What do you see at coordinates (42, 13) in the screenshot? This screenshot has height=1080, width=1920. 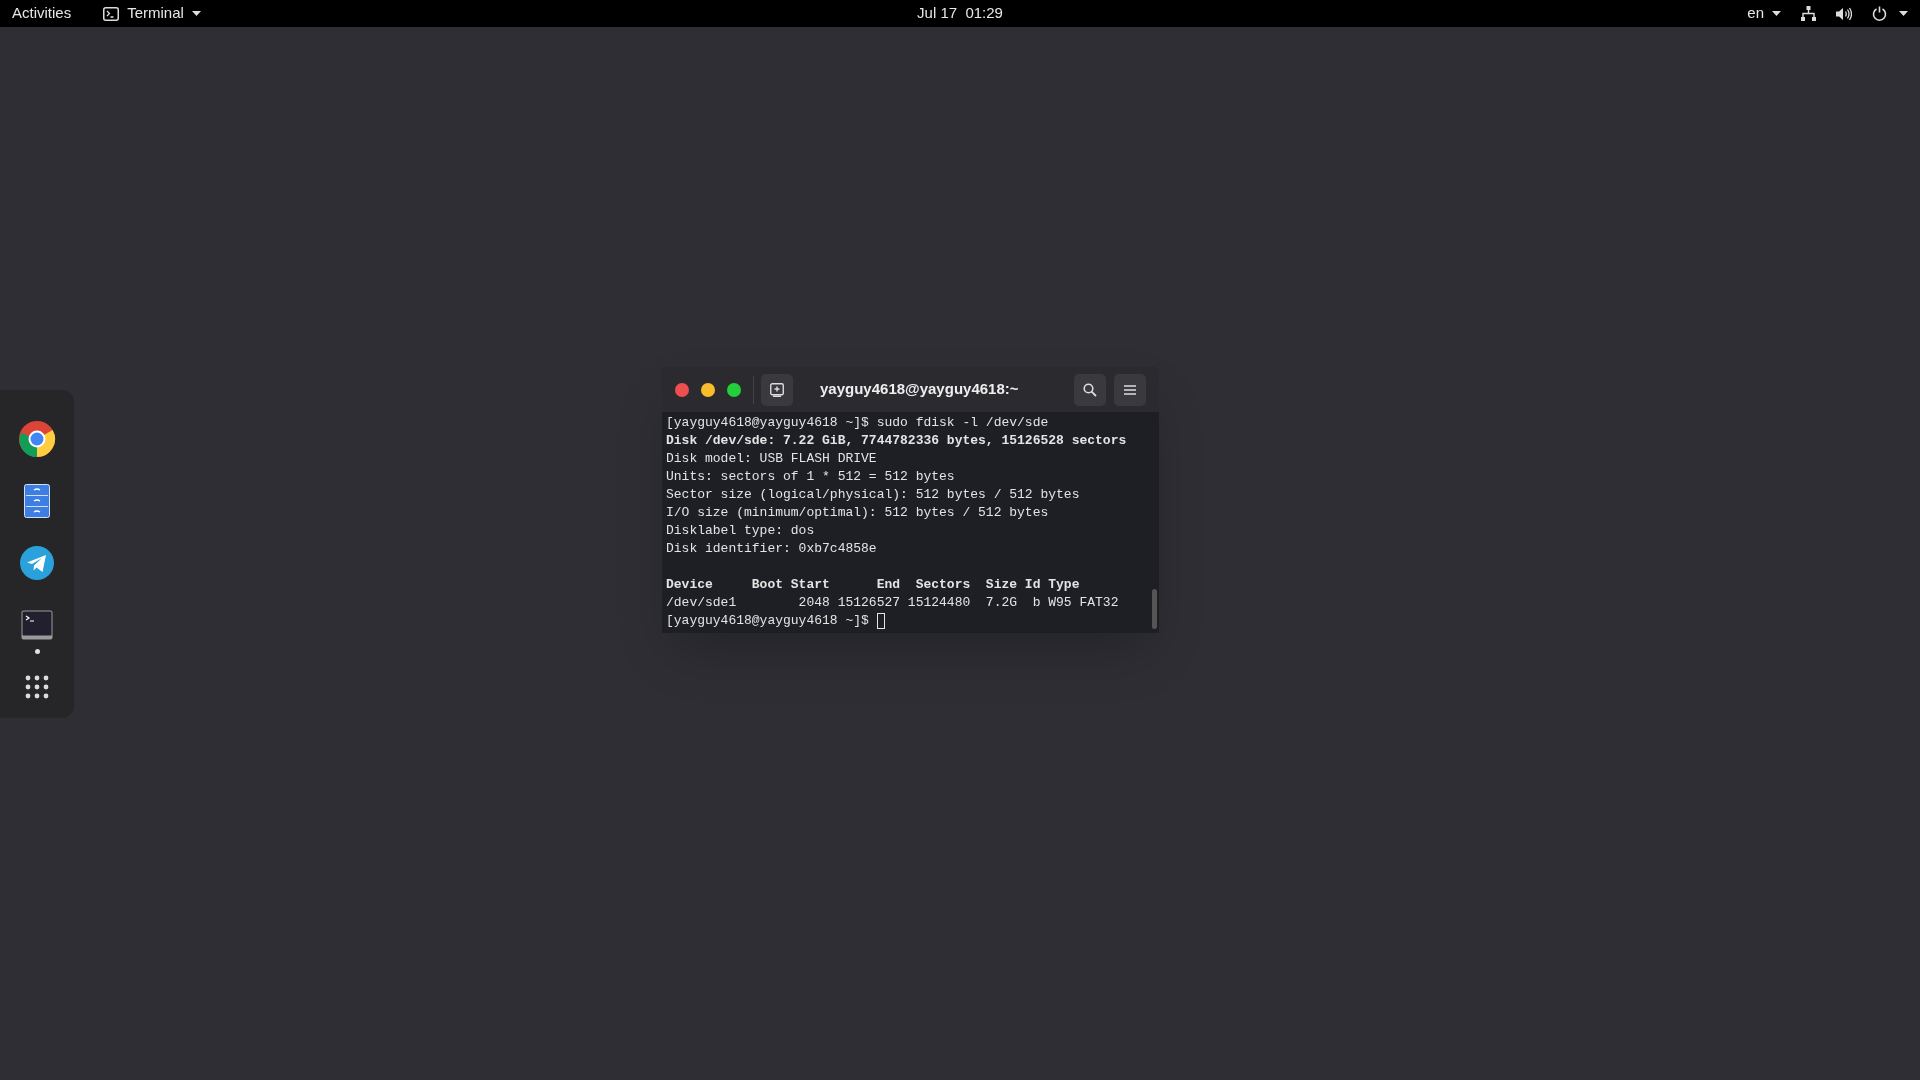 I see `activities-button: Activities` at bounding box center [42, 13].